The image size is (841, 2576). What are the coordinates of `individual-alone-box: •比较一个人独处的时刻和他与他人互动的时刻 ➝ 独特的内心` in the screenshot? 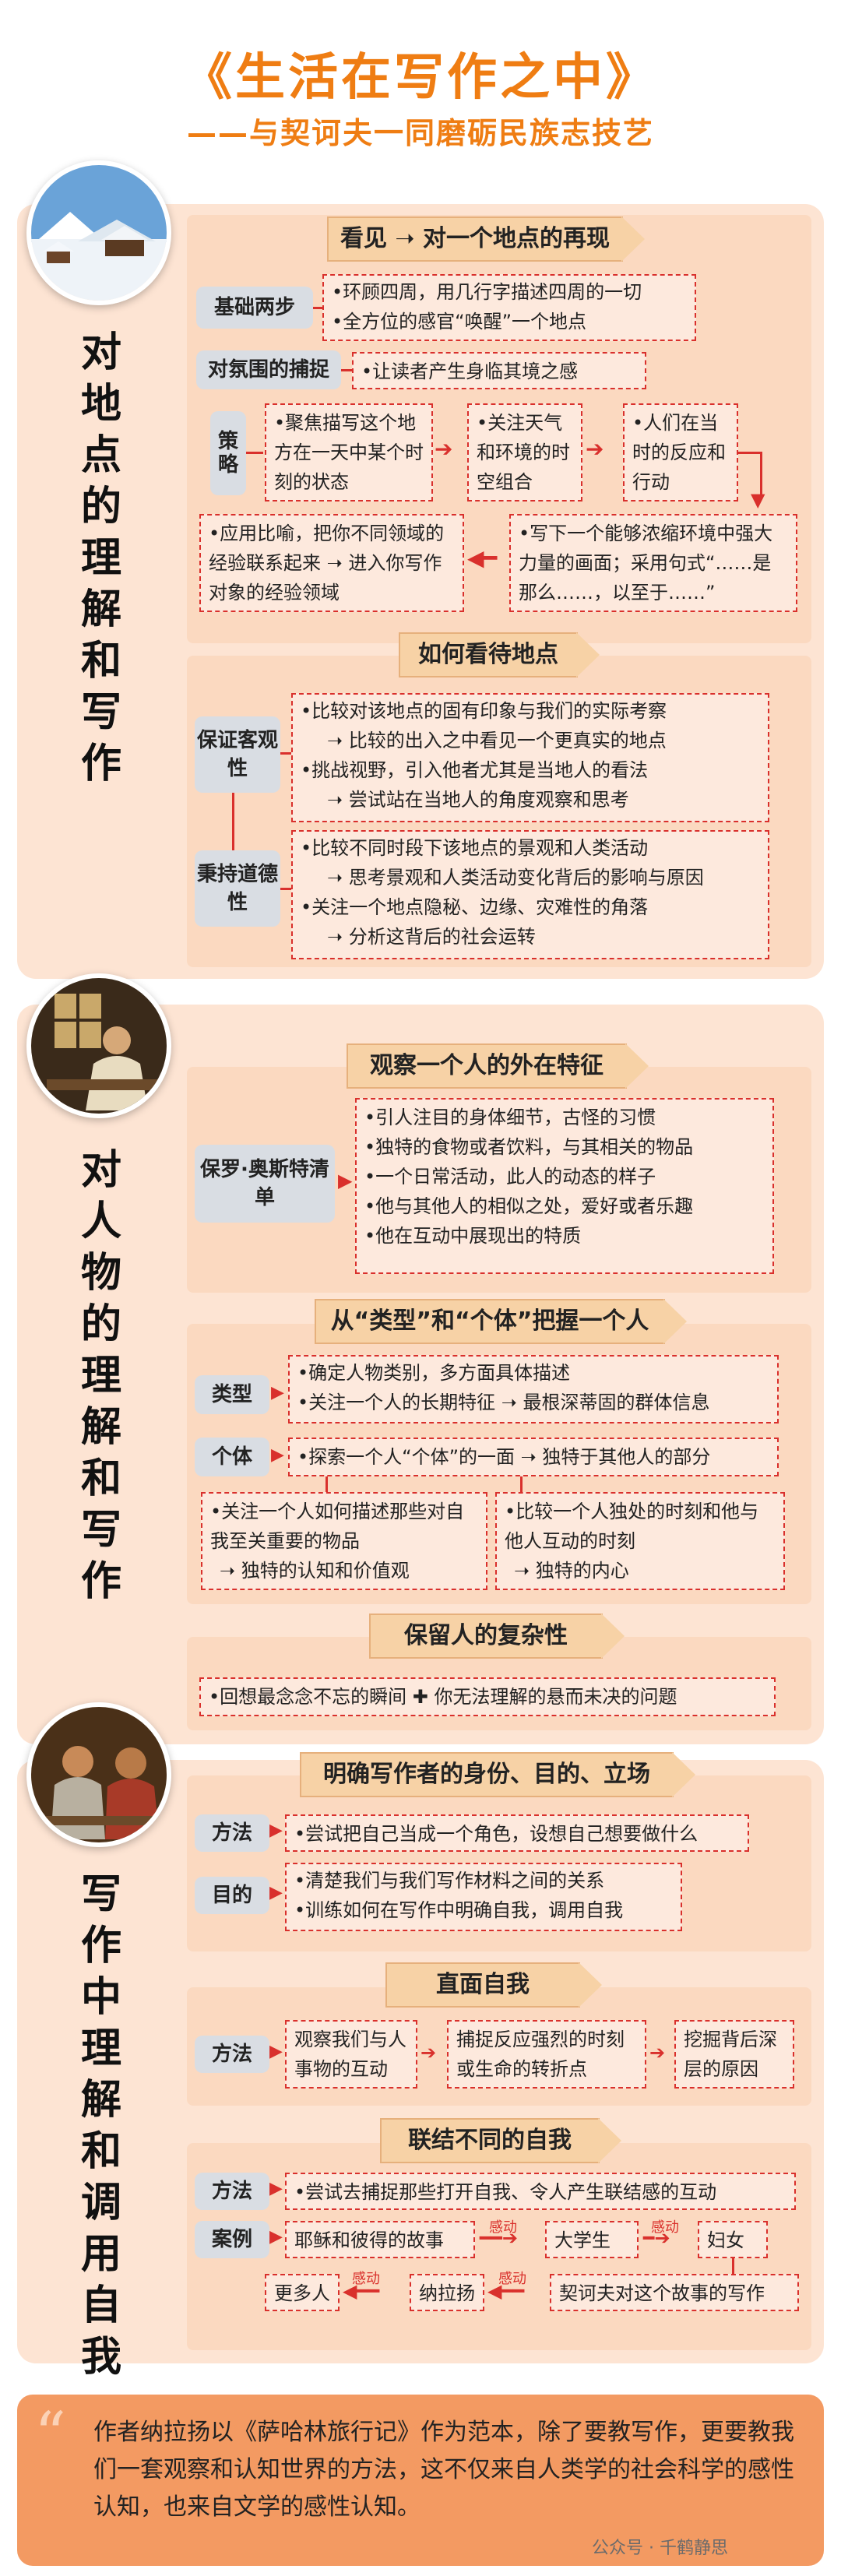 It's located at (640, 1541).